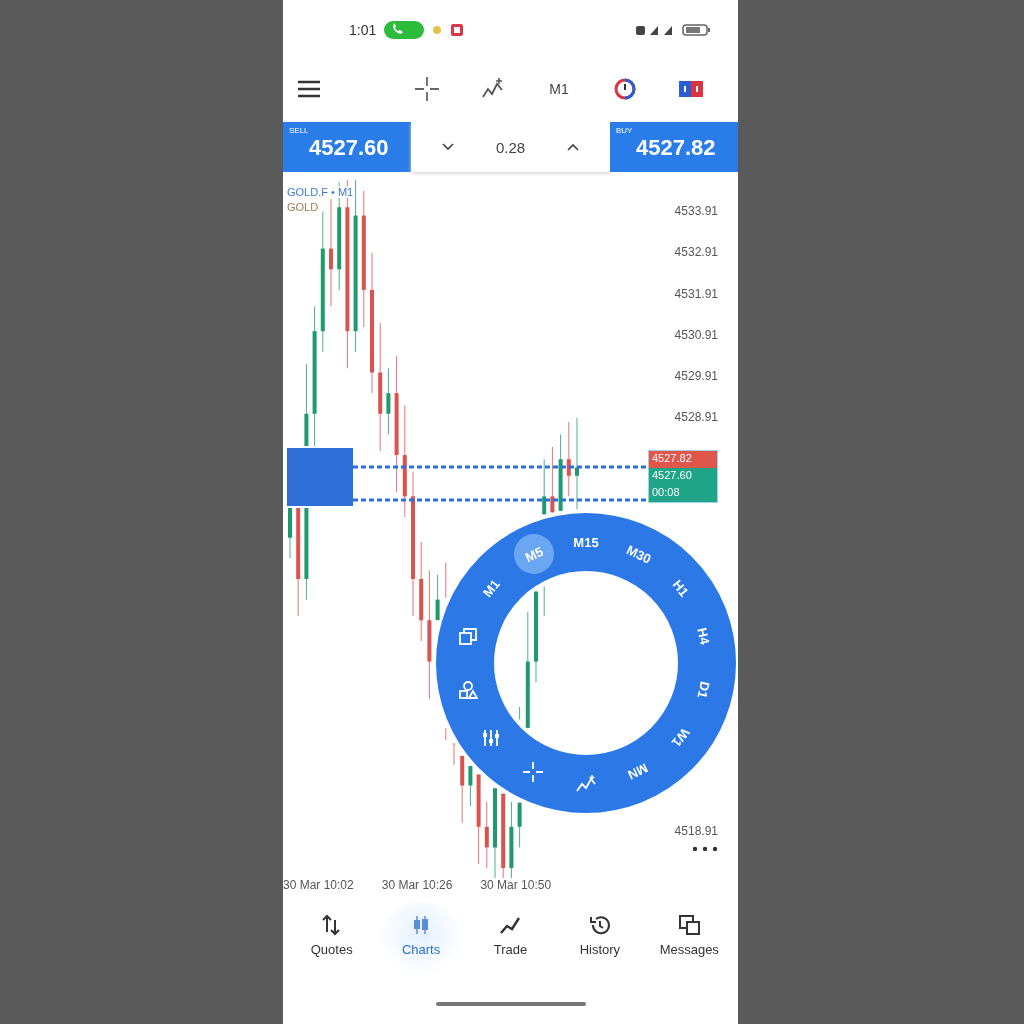 The width and height of the screenshot is (1024, 1024). What do you see at coordinates (689, 947) in the screenshot?
I see `nav-tab: Messages` at bounding box center [689, 947].